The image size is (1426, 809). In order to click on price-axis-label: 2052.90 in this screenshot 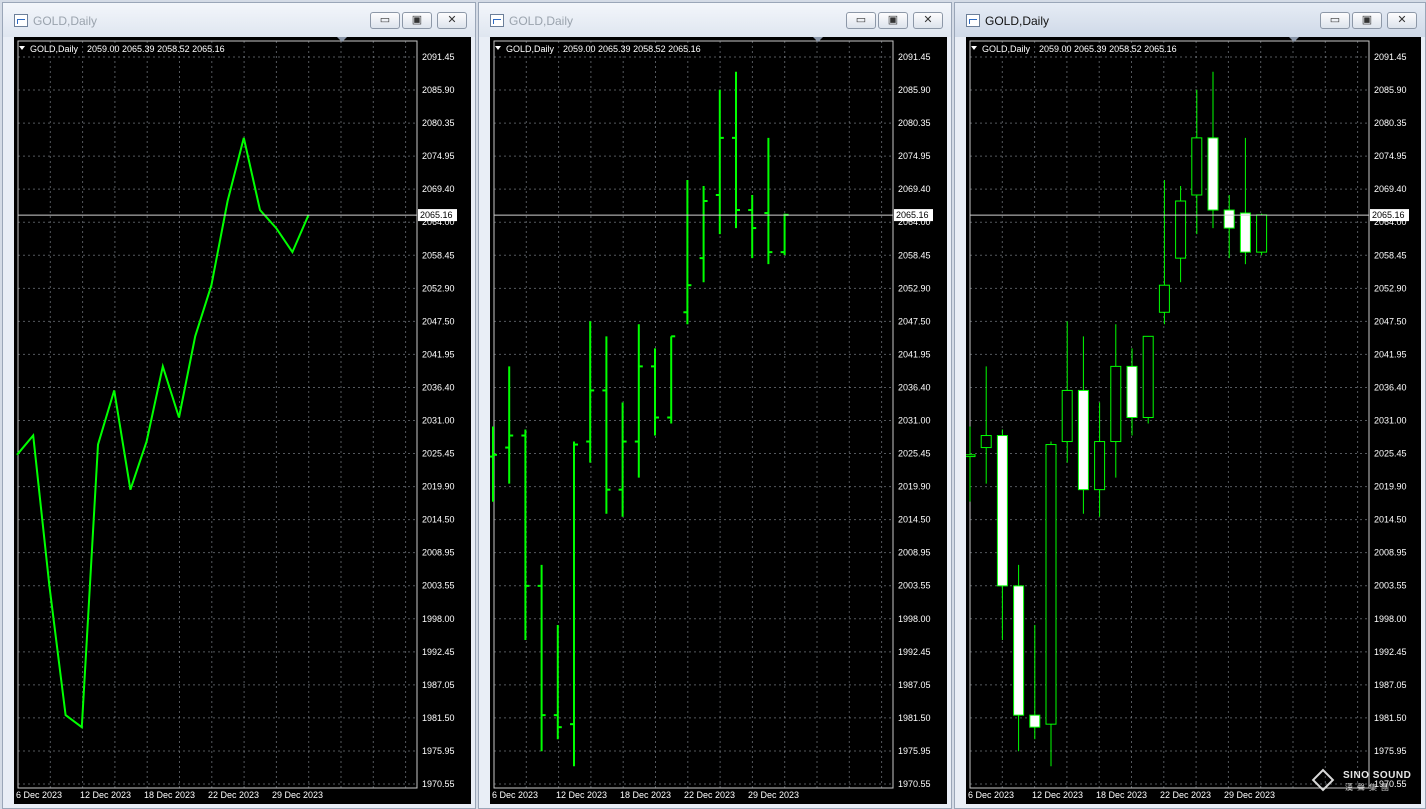, I will do `click(914, 288)`.